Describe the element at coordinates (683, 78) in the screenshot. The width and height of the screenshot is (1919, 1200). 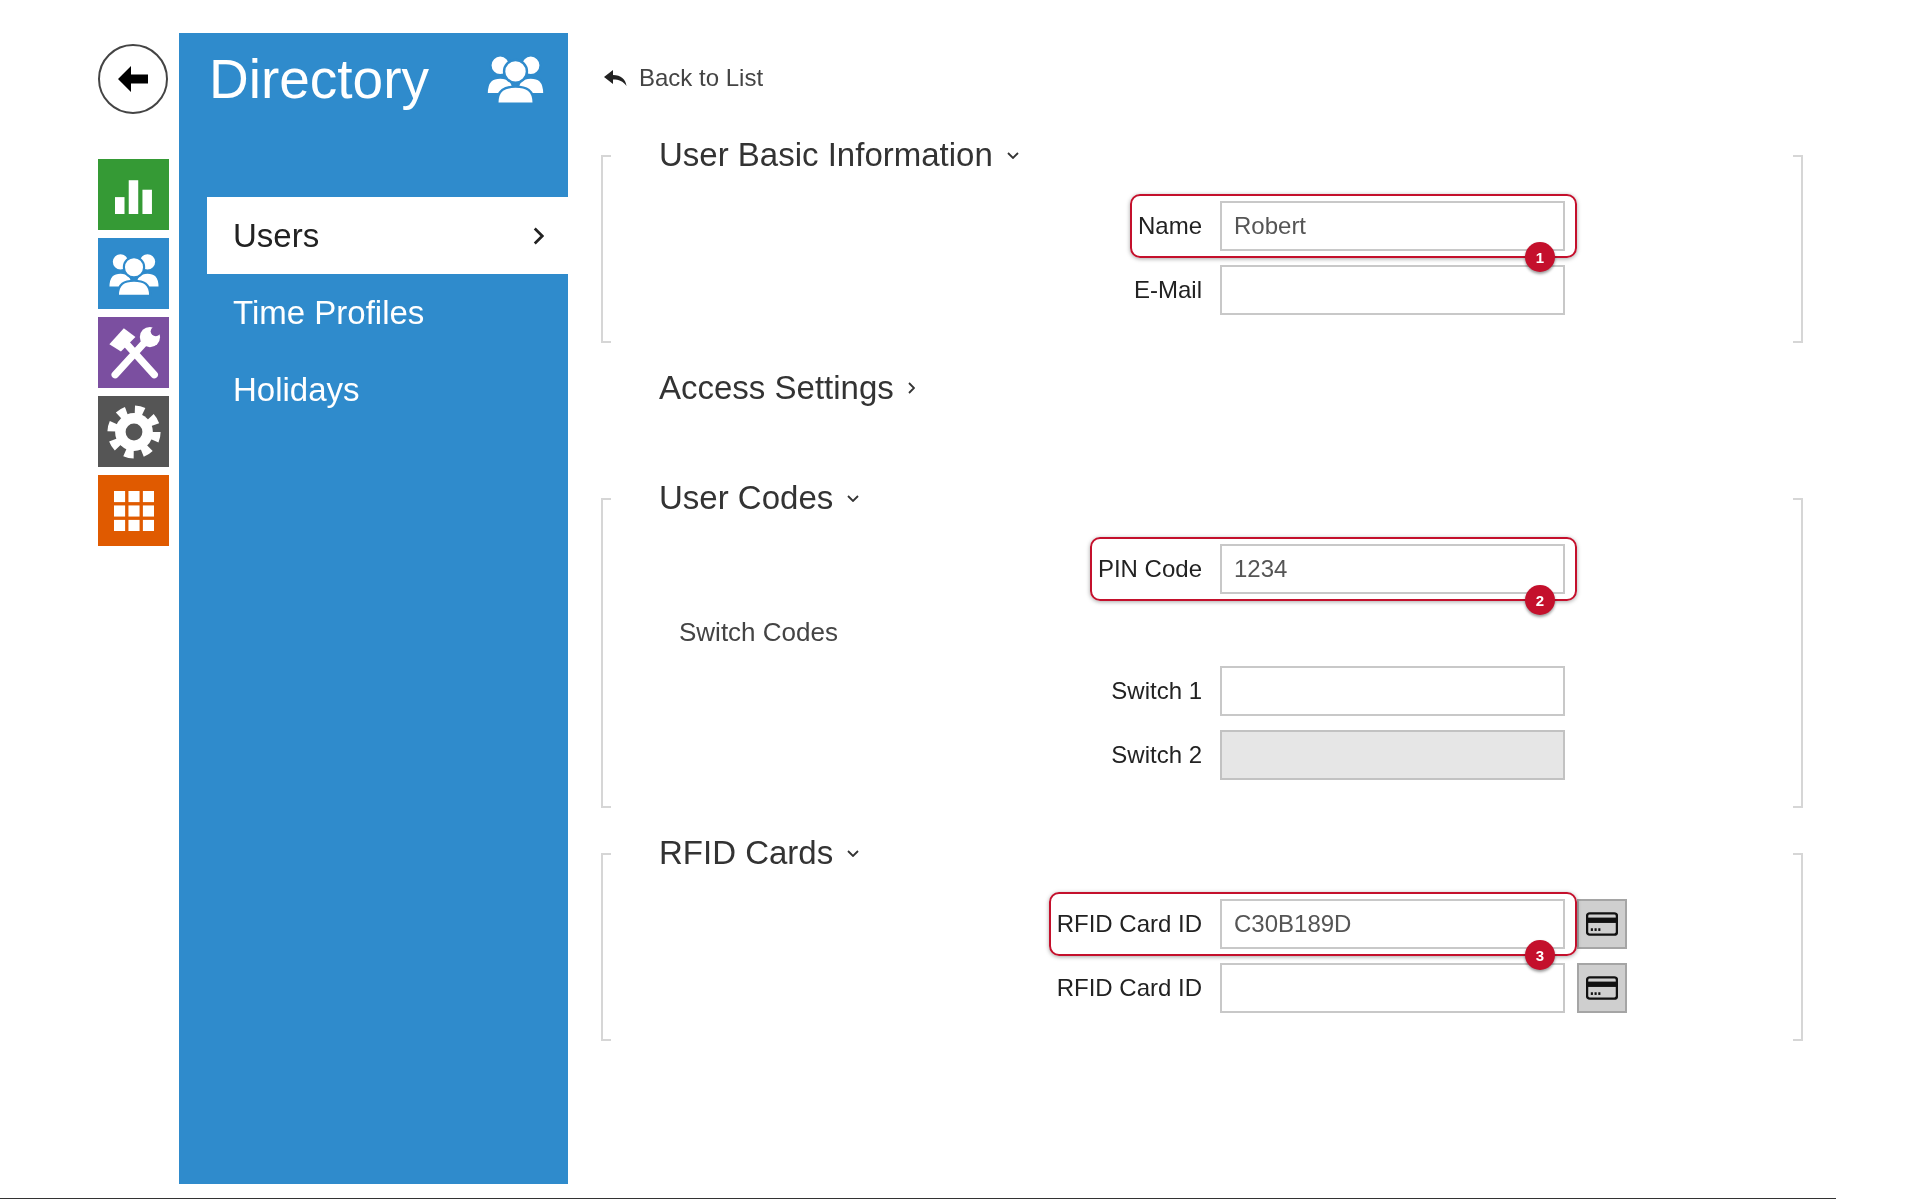
I see `back-to-list-link: Back to List` at that location.